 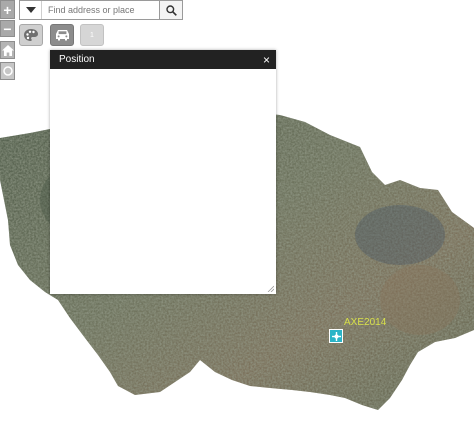 I want to click on home-icon, so click(x=7, y=50).